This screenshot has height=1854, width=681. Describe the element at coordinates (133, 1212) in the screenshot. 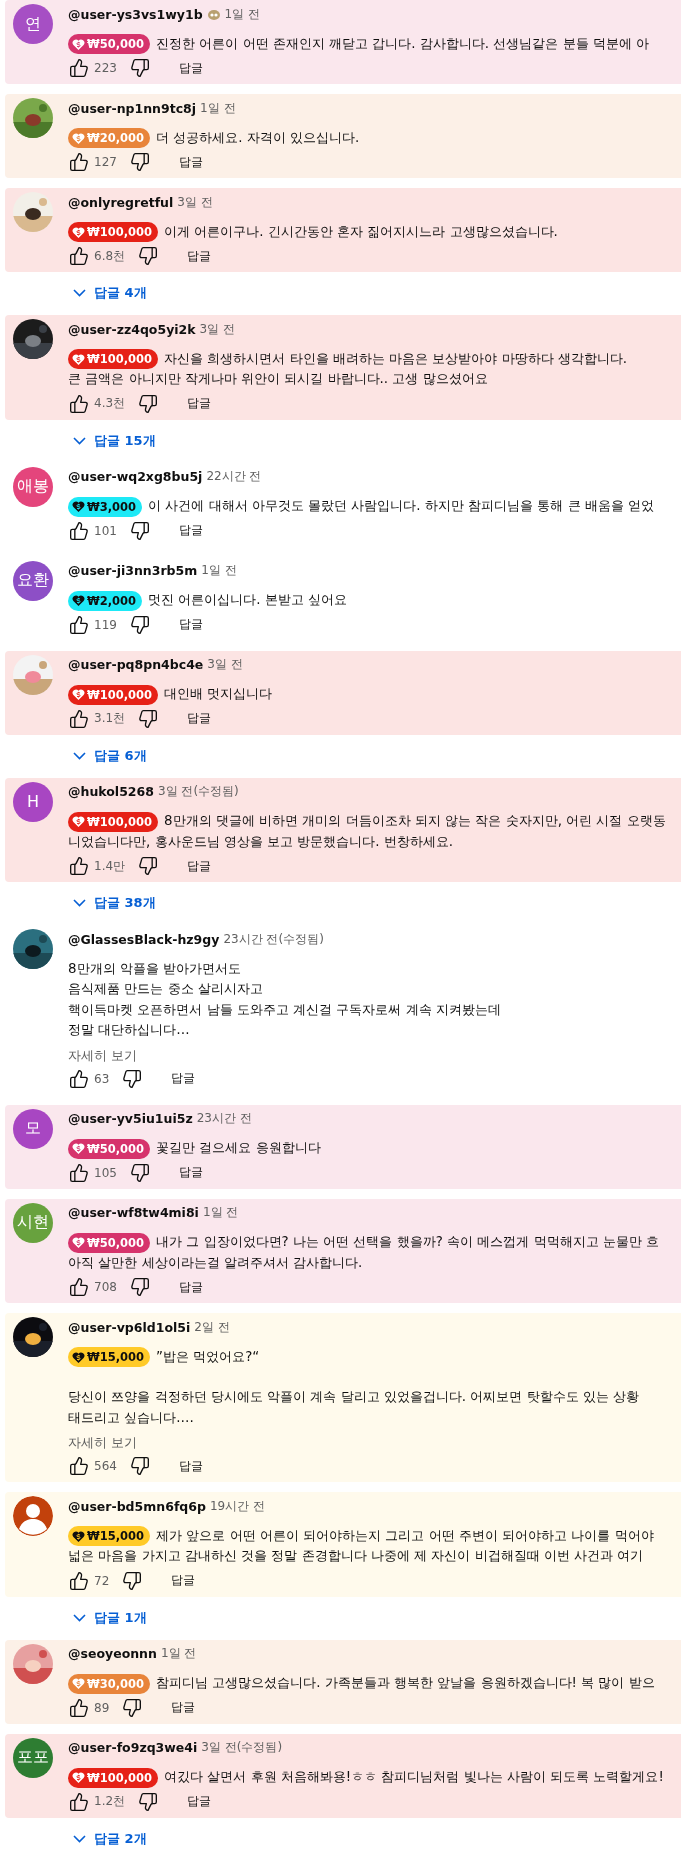

I see `user-handle: @user-wf8tw4mi8i` at that location.